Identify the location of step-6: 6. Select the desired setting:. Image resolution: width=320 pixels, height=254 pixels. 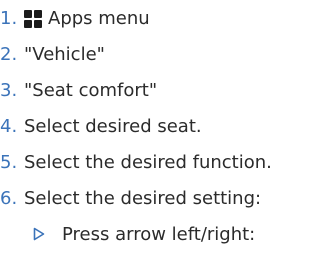
(130, 198).